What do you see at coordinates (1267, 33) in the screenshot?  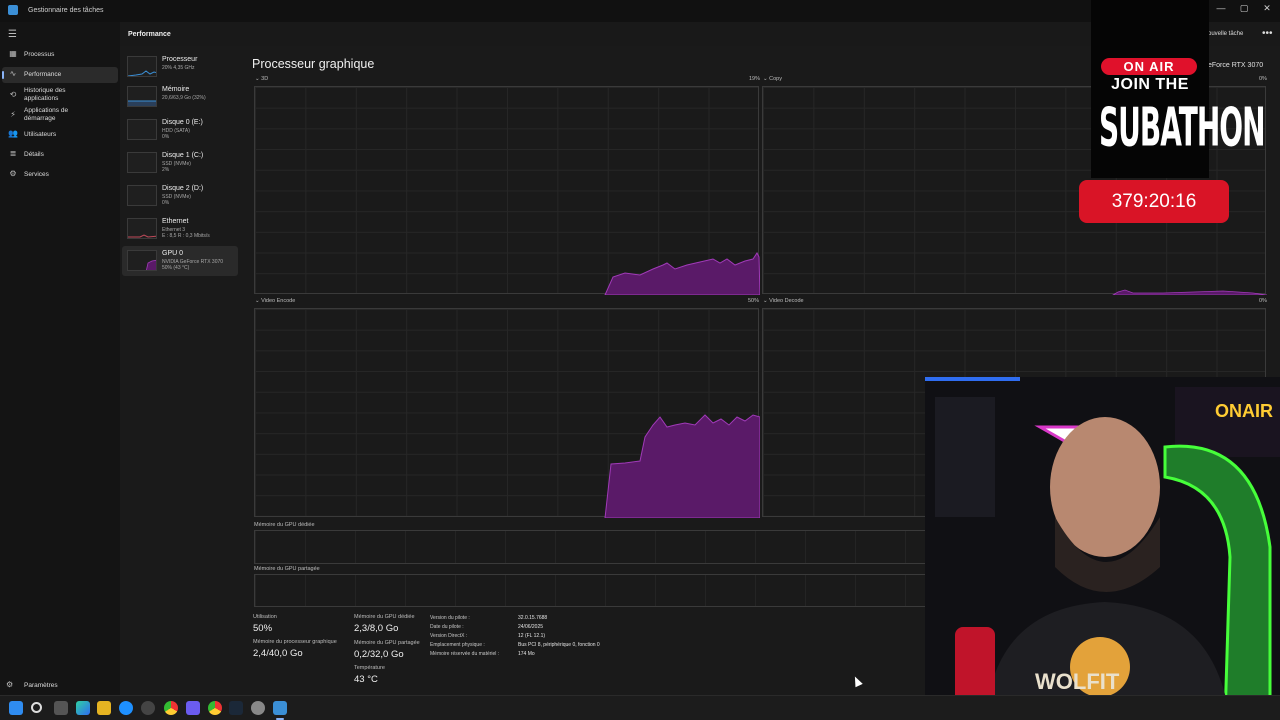 I see `more-options-icon: •••` at bounding box center [1267, 33].